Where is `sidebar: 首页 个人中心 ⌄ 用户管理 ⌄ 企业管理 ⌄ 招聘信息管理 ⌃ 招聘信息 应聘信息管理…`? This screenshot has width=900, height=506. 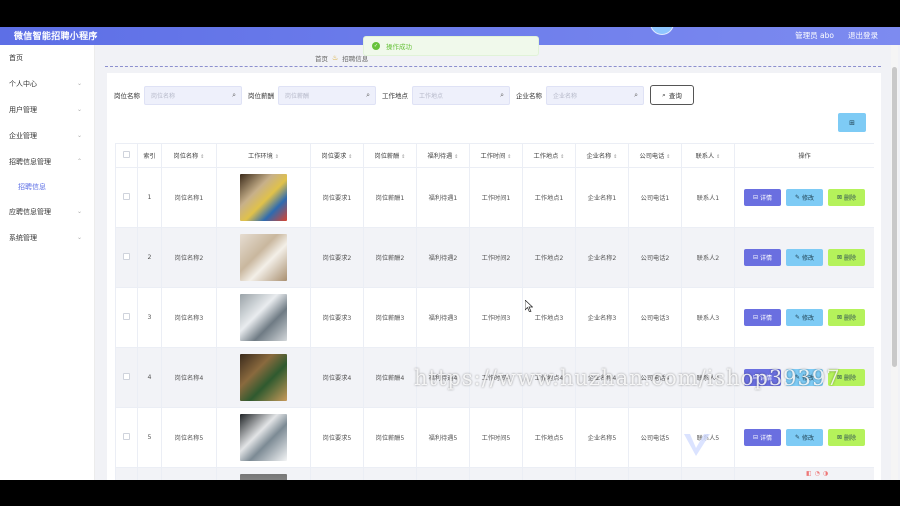
sidebar: 首页 个人中心 ⌄ 用户管理 ⌄ 企业管理 ⌄ 招聘信息管理 ⌃ 招聘信息 应聘信息管理… is located at coordinates (47, 262).